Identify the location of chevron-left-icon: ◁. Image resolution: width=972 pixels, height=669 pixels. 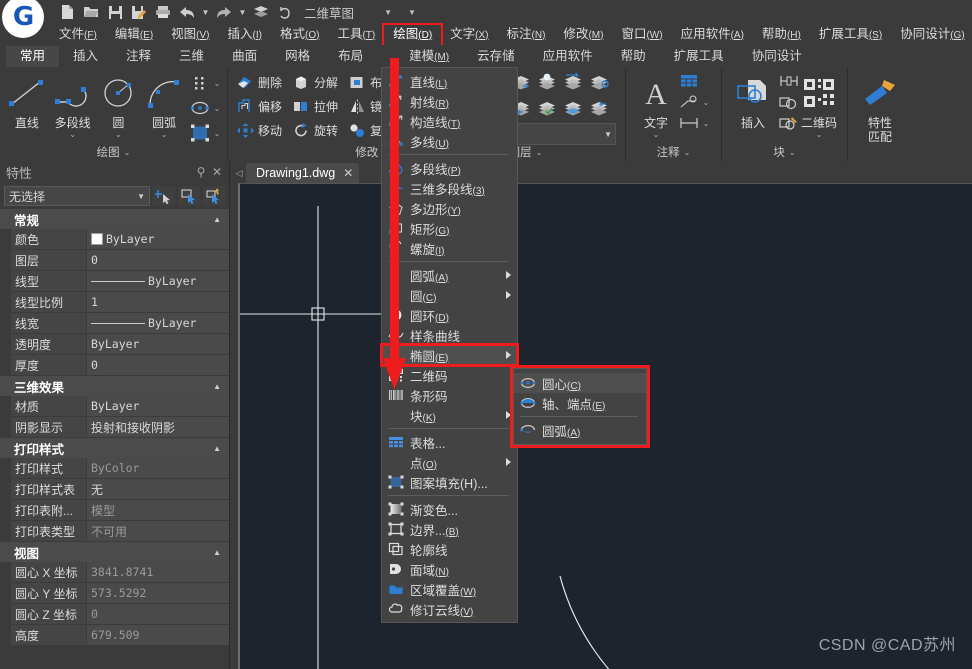
(239, 173).